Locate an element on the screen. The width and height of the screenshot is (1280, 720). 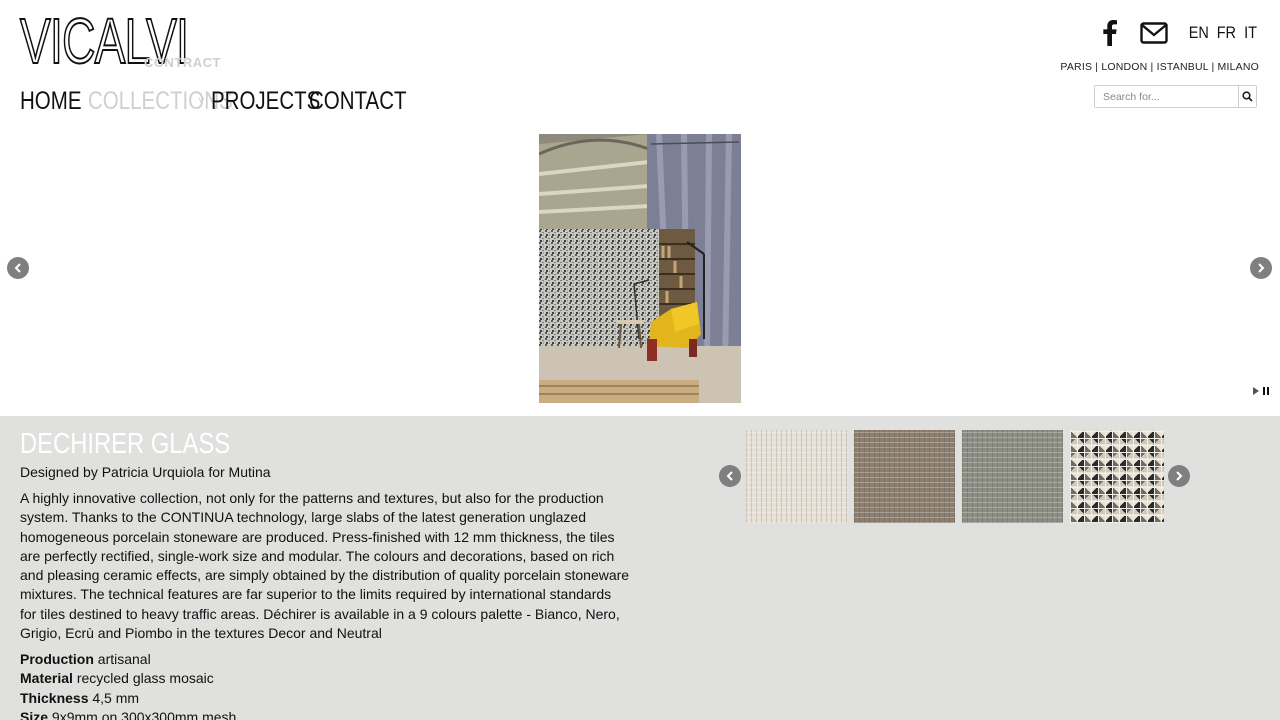
slider-next-button is located at coordinates (1261, 268).